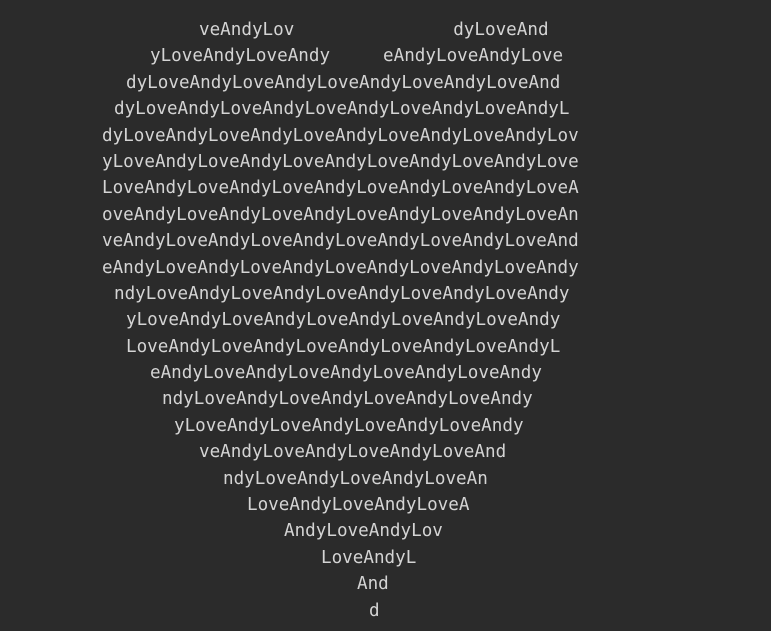  Describe the element at coordinates (346, 373) in the screenshot. I see `output-line: eAndyLoveAndyLoveAndyLoveAndyLoveAndy` at that location.